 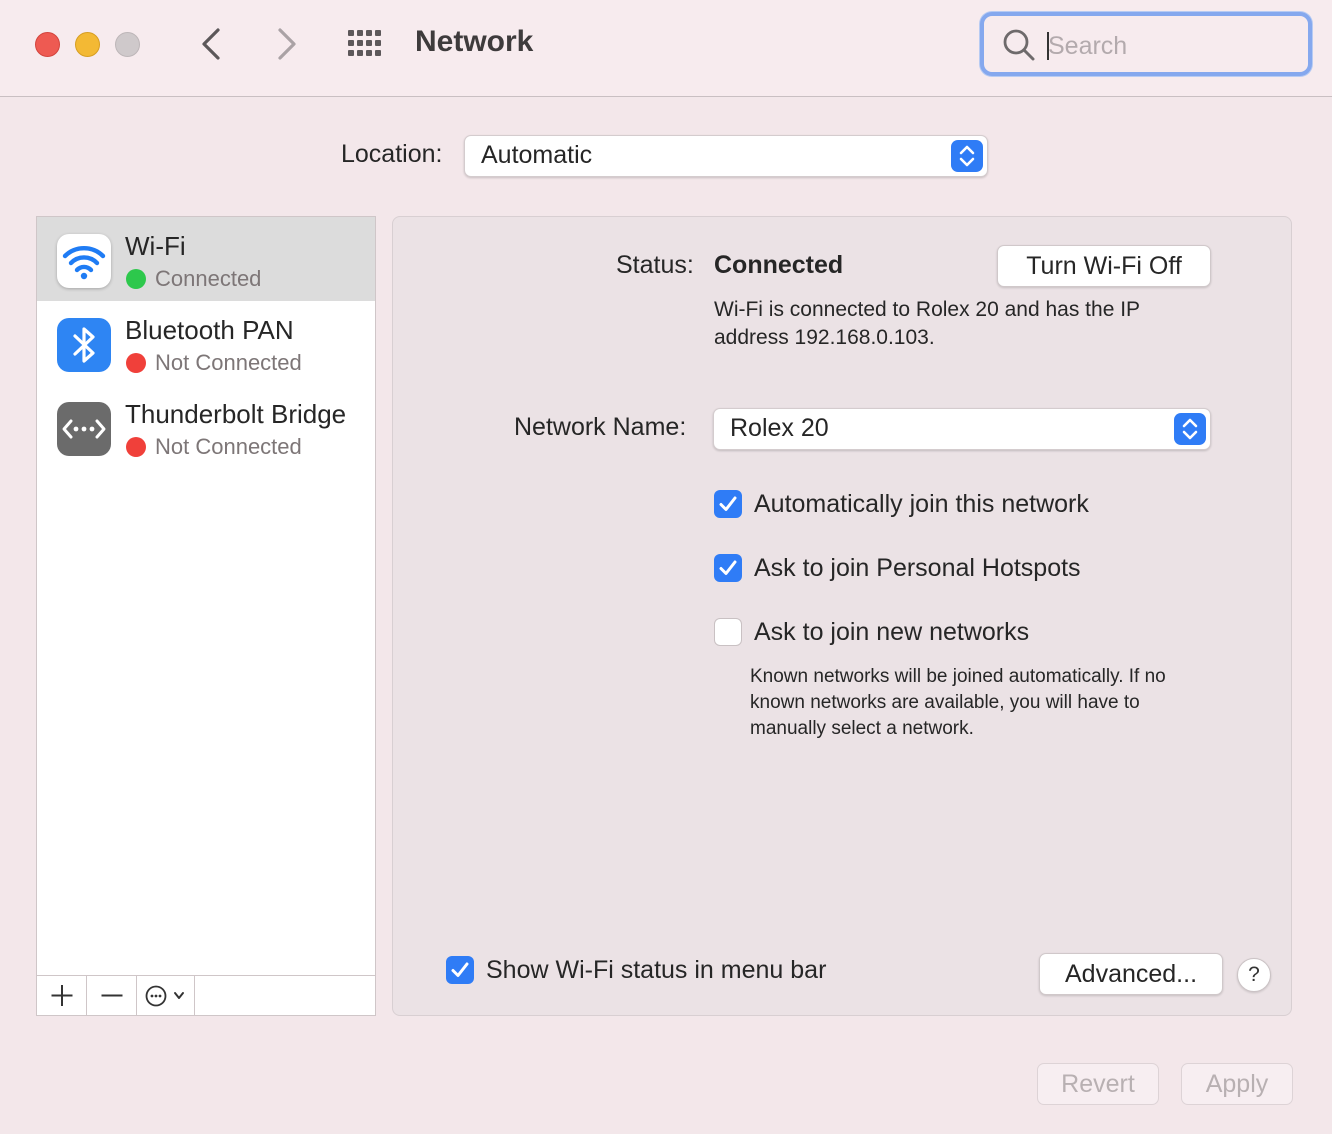 I want to click on apply-button: Apply, so click(x=1237, y=1084).